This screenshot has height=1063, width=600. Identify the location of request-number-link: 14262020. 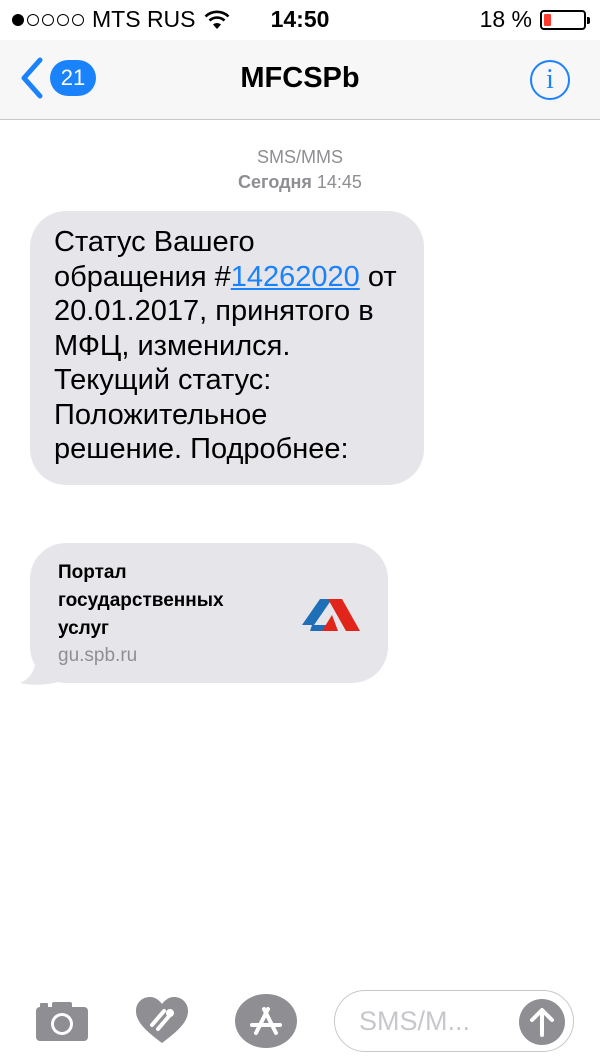
(295, 277).